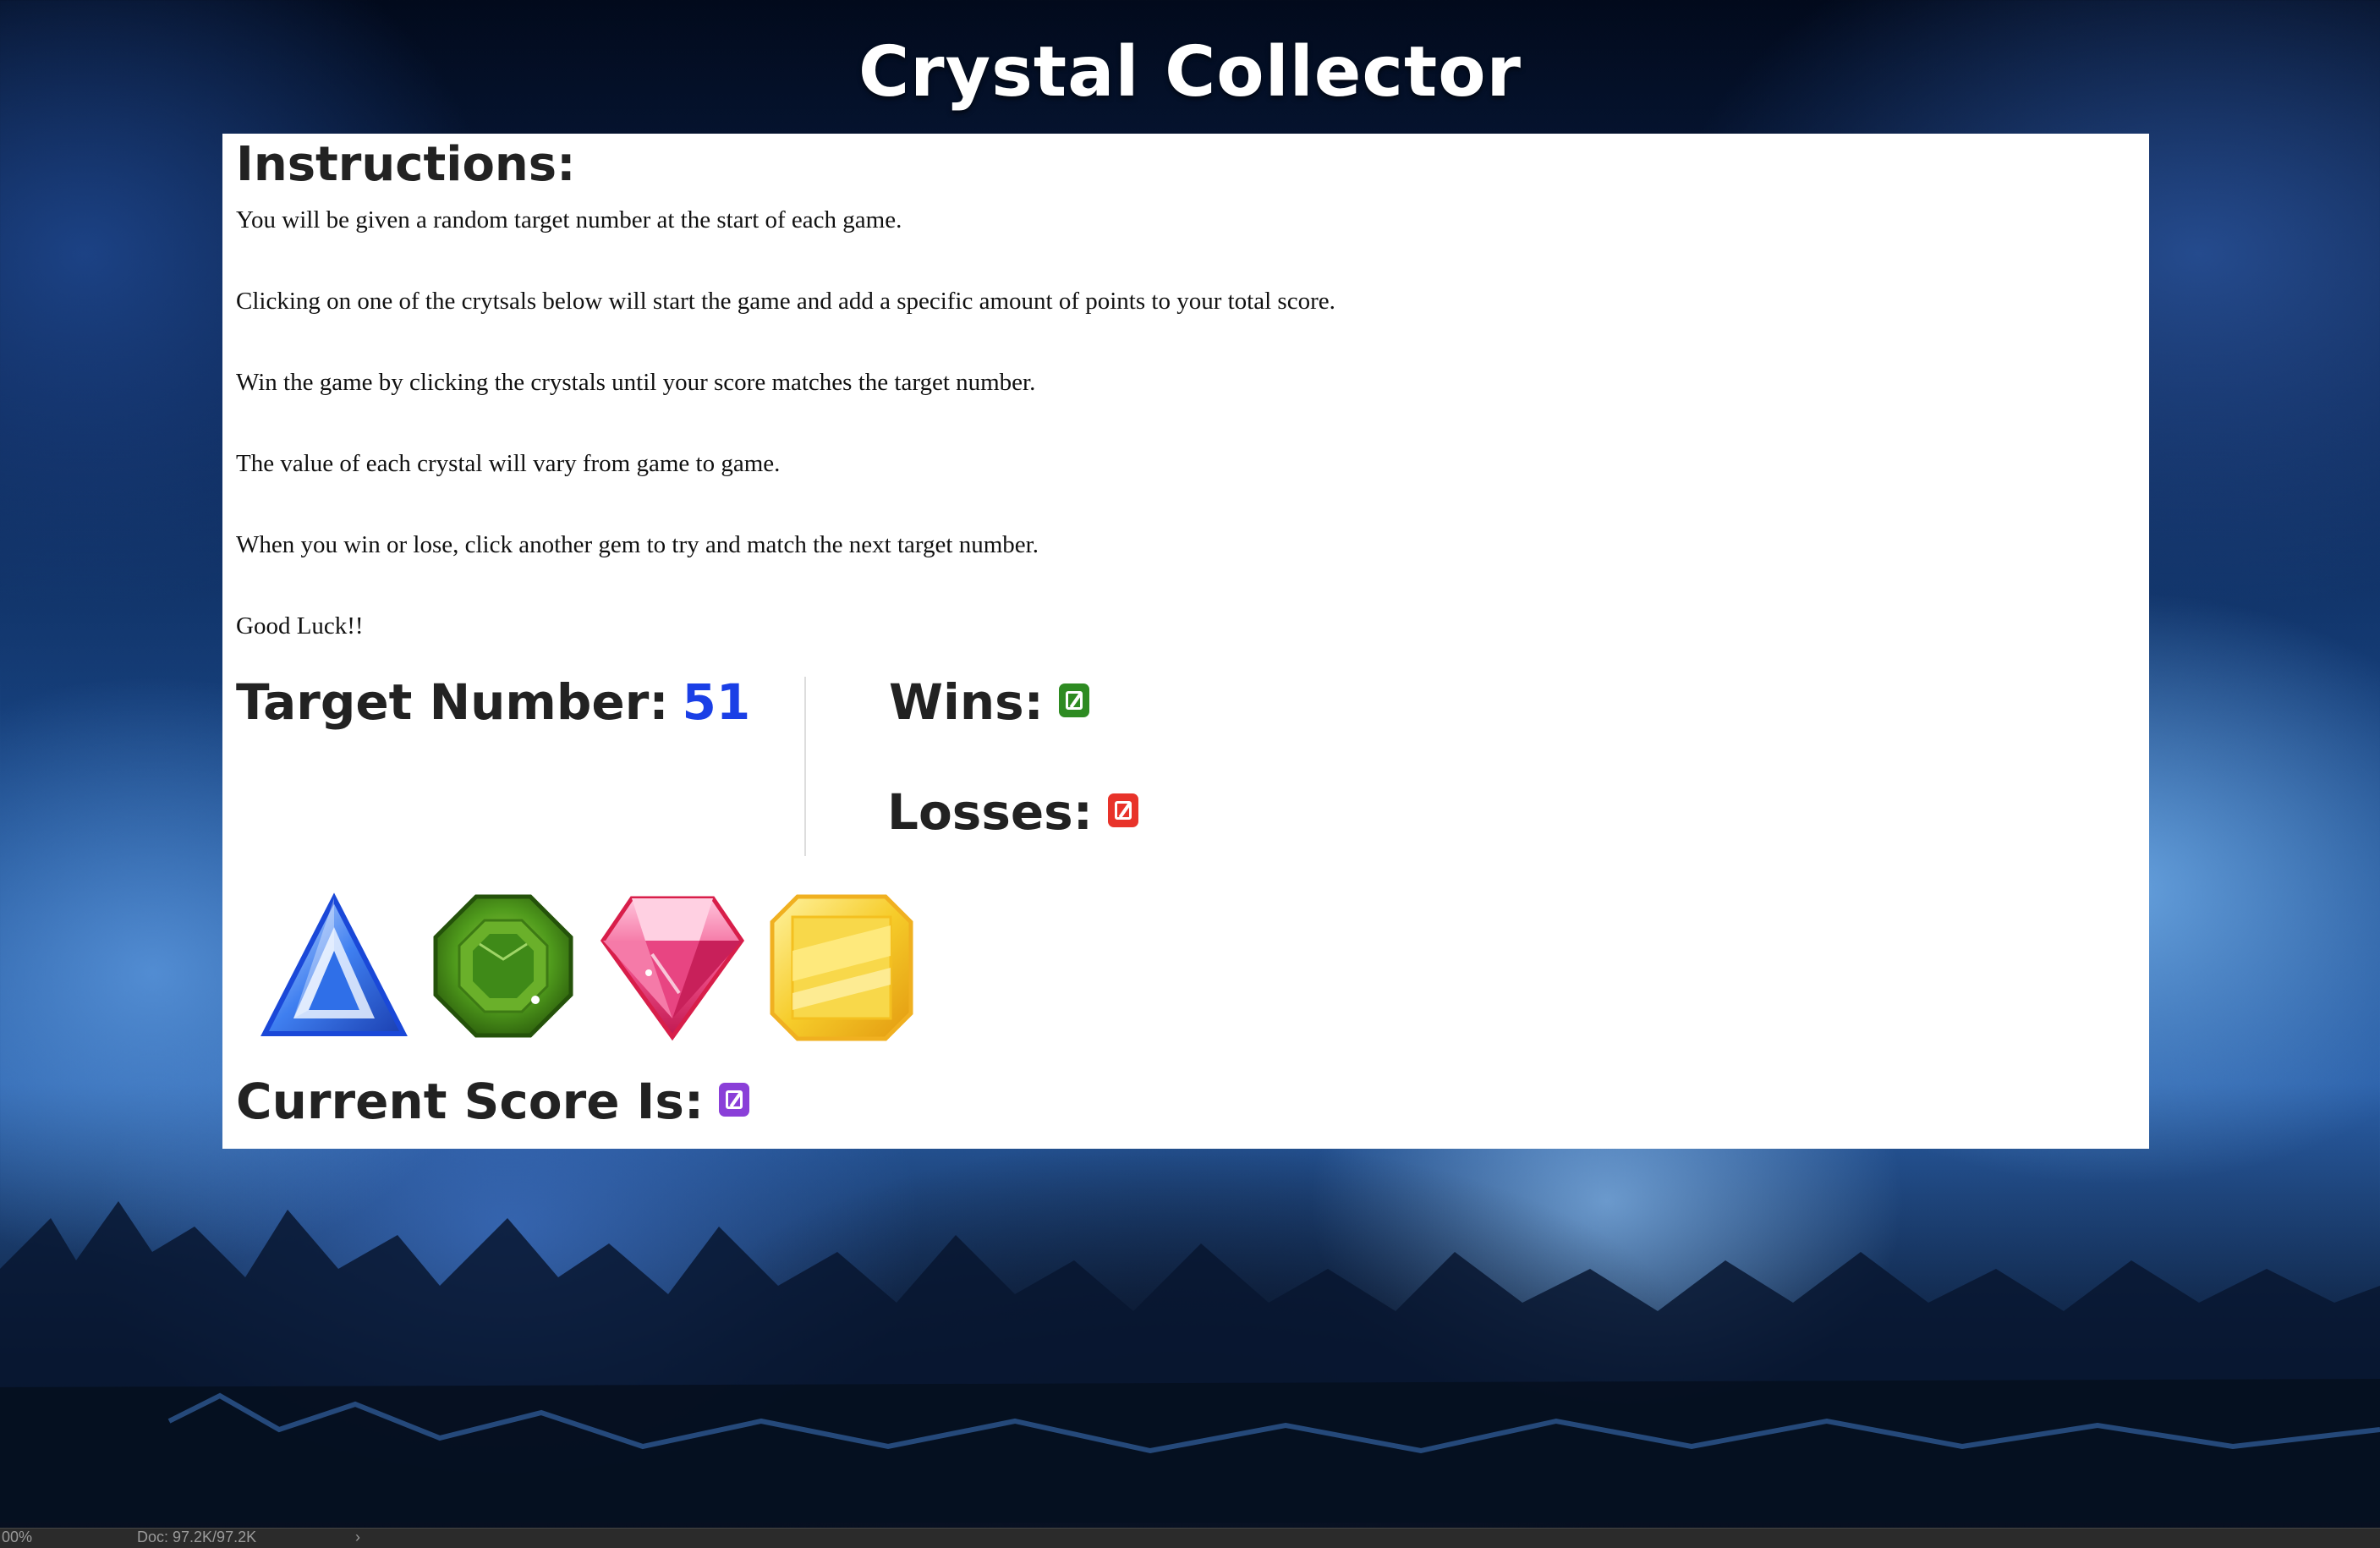  I want to click on current-score-value: 0, so click(735, 1100).